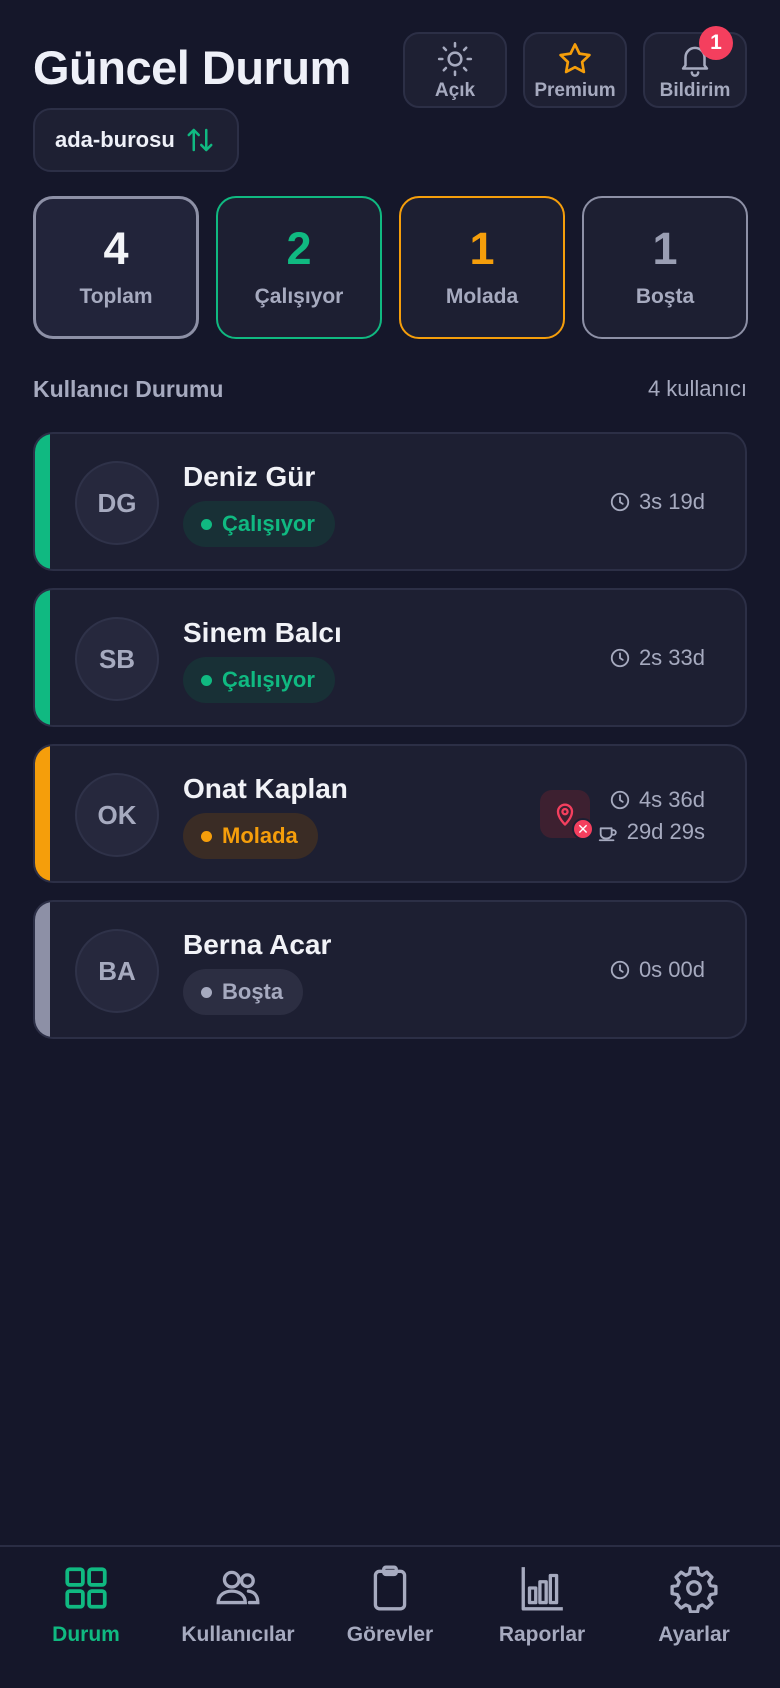  I want to click on tab-label: Raporlar, so click(542, 1634).